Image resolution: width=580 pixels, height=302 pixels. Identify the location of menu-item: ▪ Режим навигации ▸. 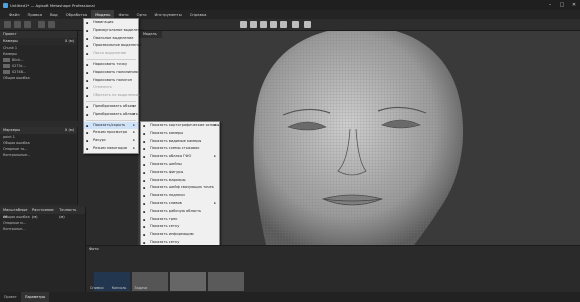
(111, 149).